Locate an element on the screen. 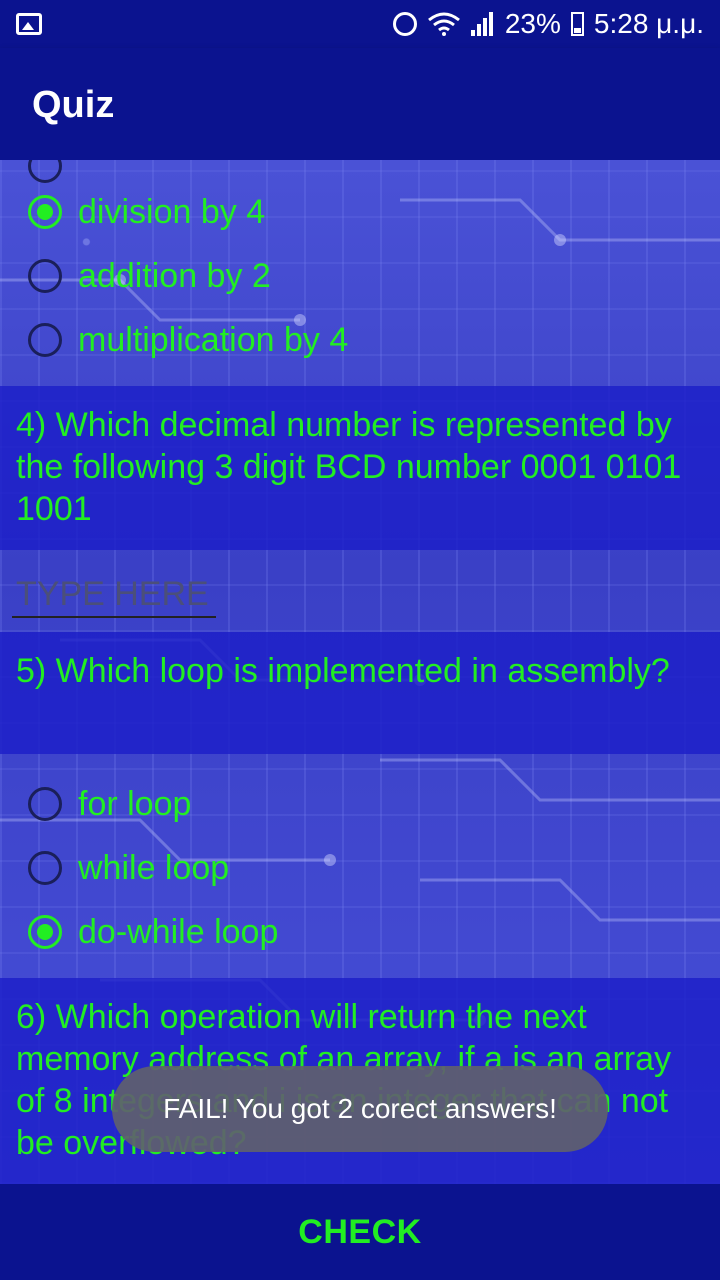 The height and width of the screenshot is (1280, 720). option-label: do-while loop is located at coordinates (178, 931).